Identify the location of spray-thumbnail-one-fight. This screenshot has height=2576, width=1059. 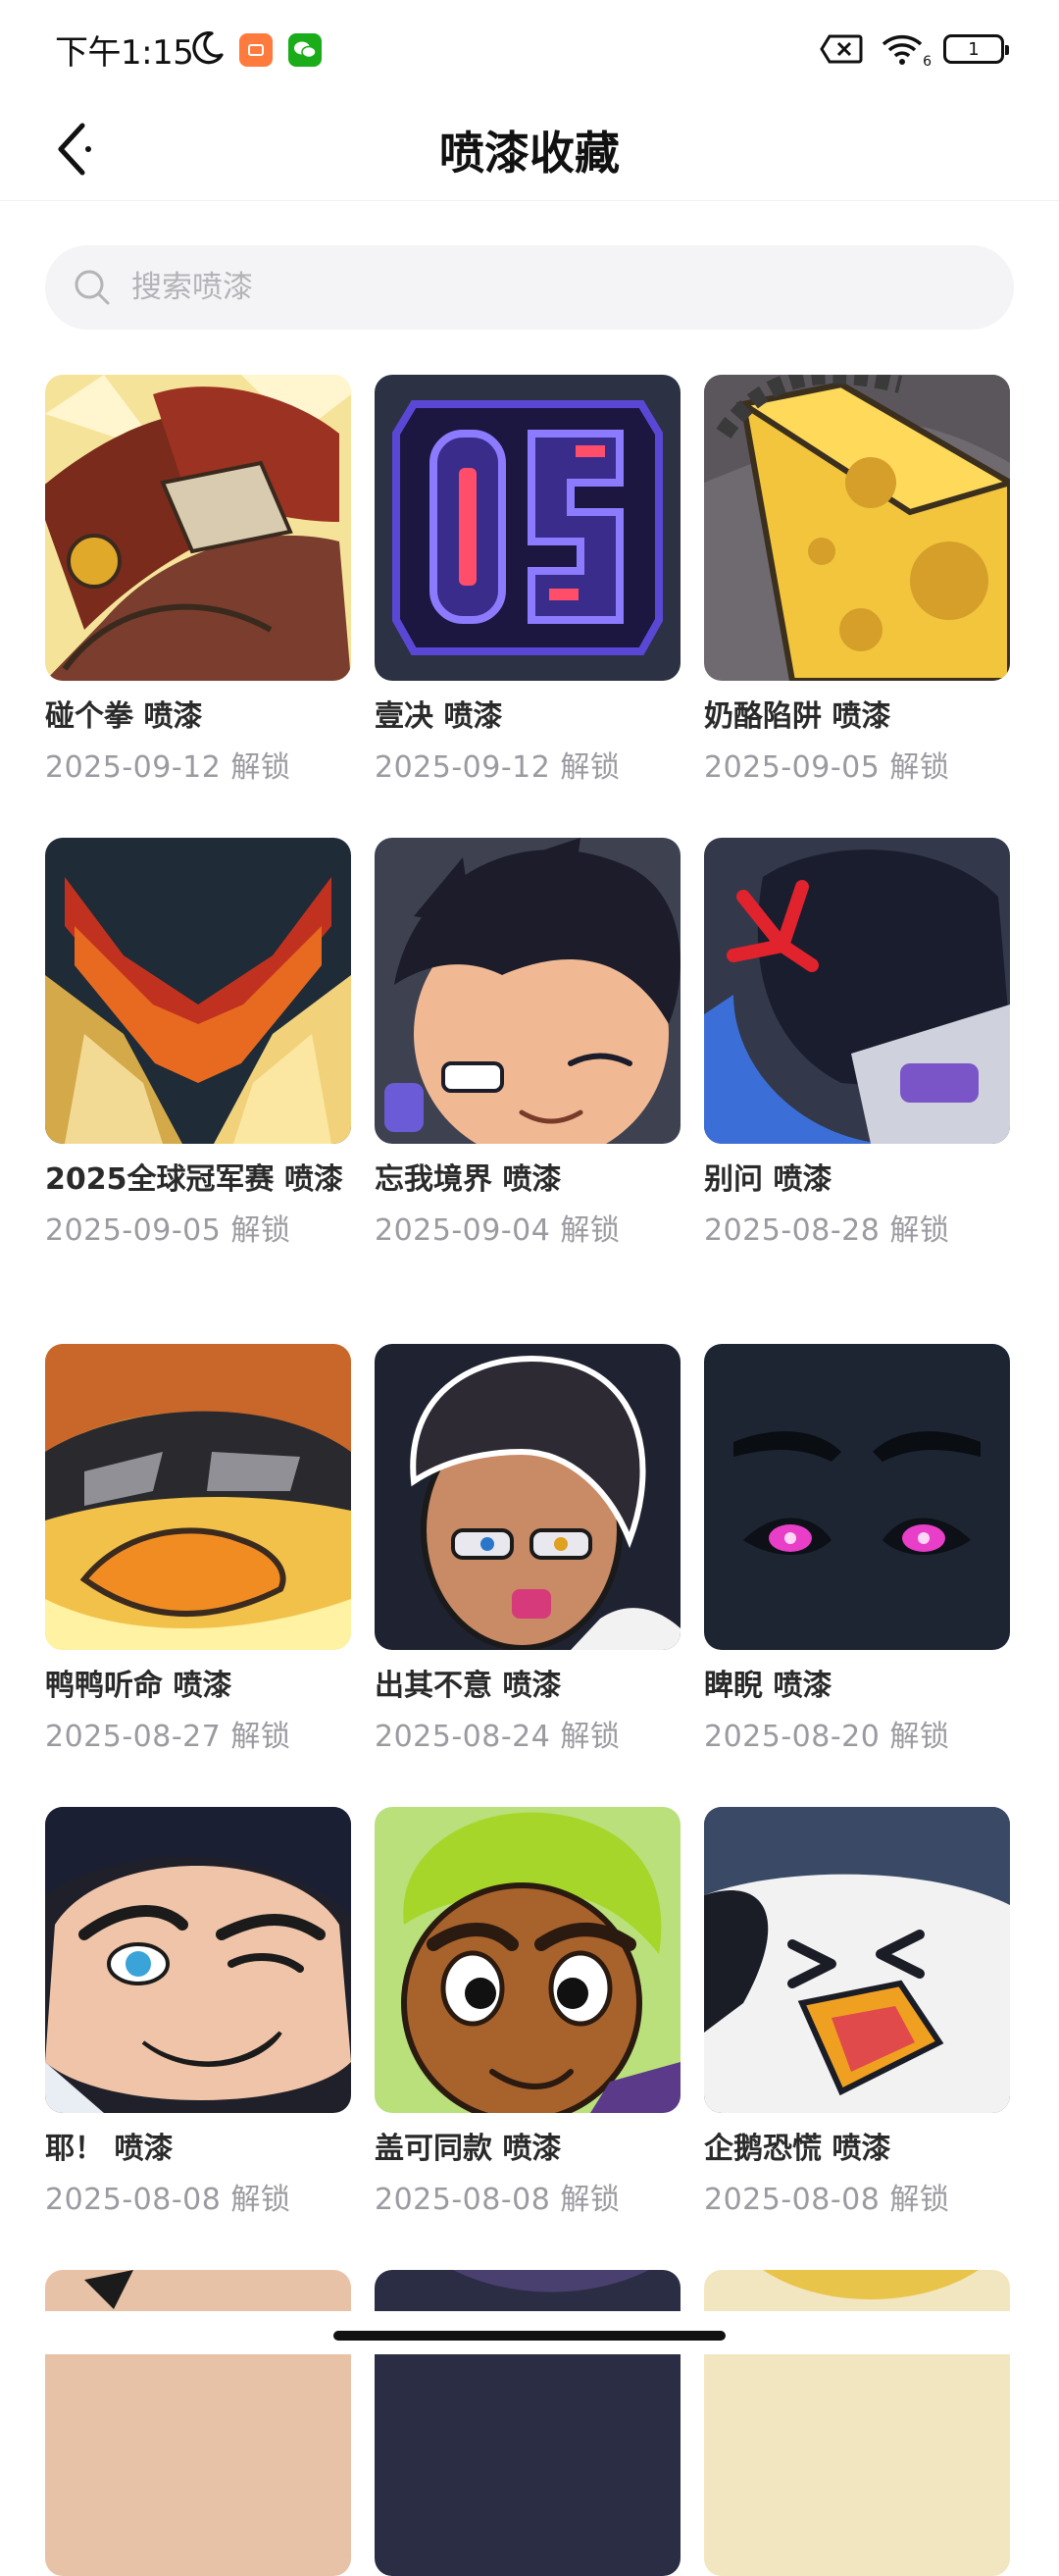
(528, 528).